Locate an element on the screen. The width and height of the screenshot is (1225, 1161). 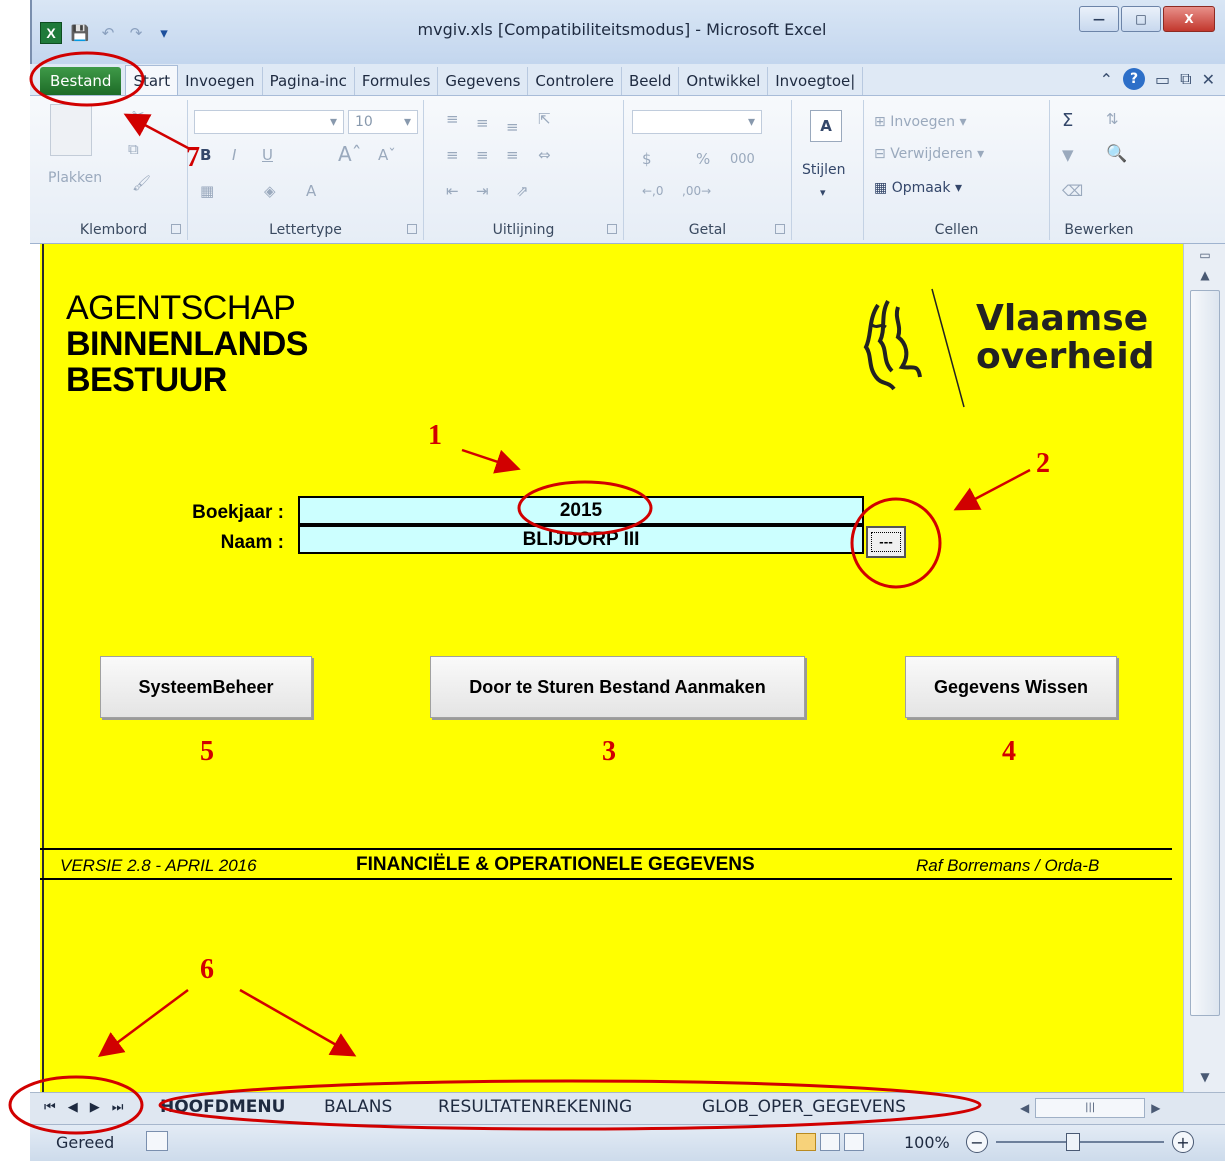
cut-icon: ✂ is located at coordinates (138, 115).